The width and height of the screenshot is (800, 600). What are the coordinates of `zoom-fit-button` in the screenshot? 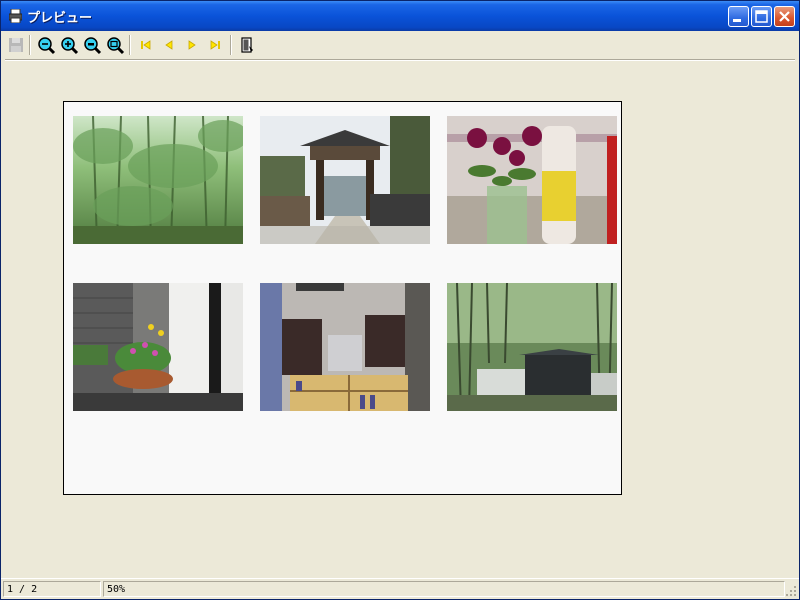 It's located at (115, 45).